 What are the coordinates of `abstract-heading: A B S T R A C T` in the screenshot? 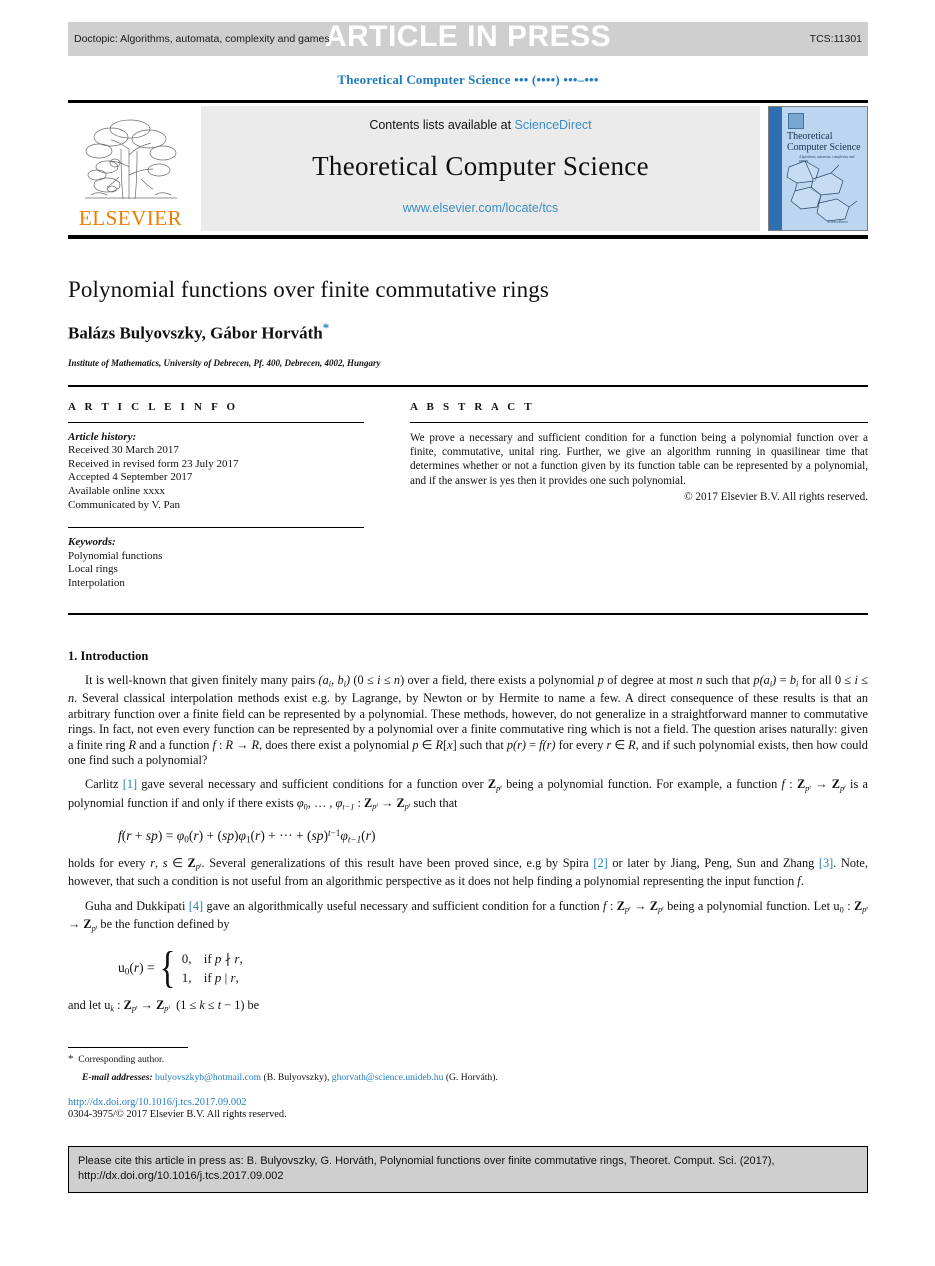 It's located at (472, 406).